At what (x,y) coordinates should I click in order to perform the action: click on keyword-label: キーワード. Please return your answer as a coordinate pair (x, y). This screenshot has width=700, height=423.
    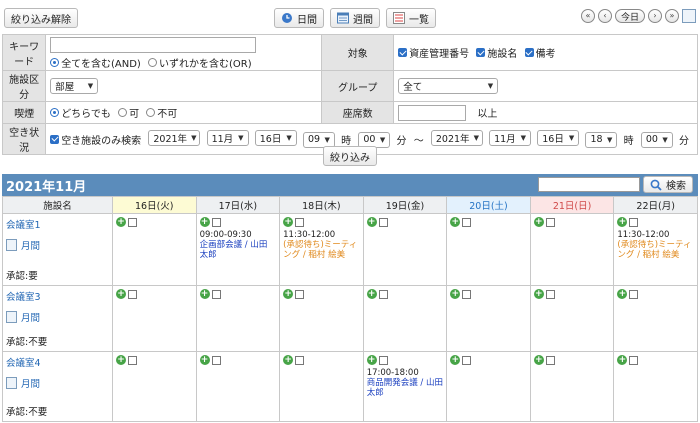
    Looking at the image, I should click on (24, 52).